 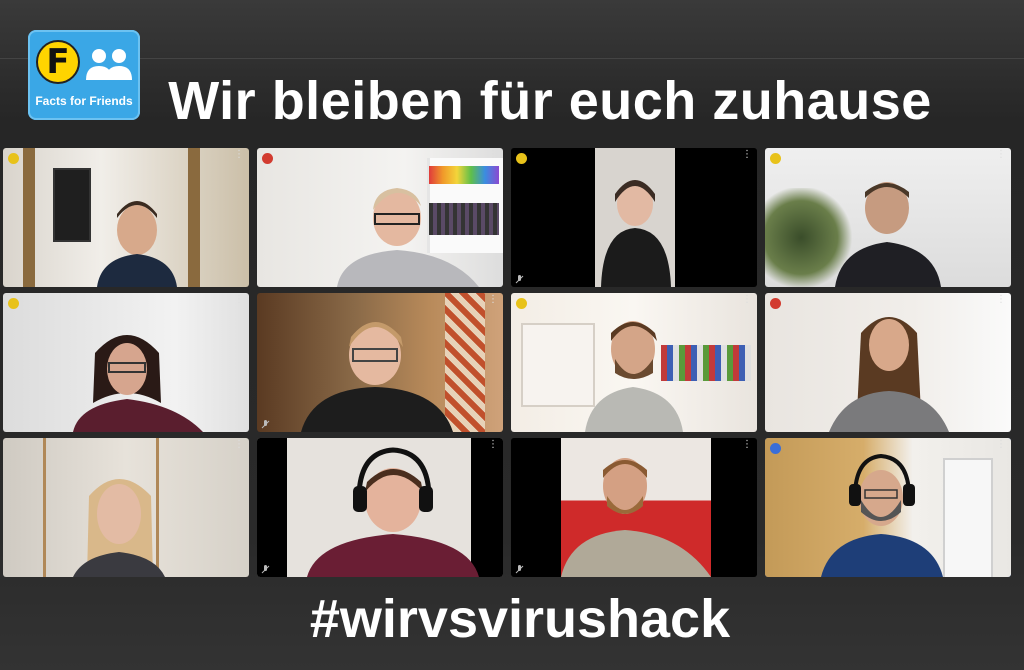 I want to click on video-tile-9: ⋮, so click(x=126, y=507).